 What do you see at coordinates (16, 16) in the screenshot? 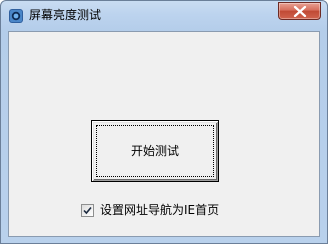
I see `app-icon` at bounding box center [16, 16].